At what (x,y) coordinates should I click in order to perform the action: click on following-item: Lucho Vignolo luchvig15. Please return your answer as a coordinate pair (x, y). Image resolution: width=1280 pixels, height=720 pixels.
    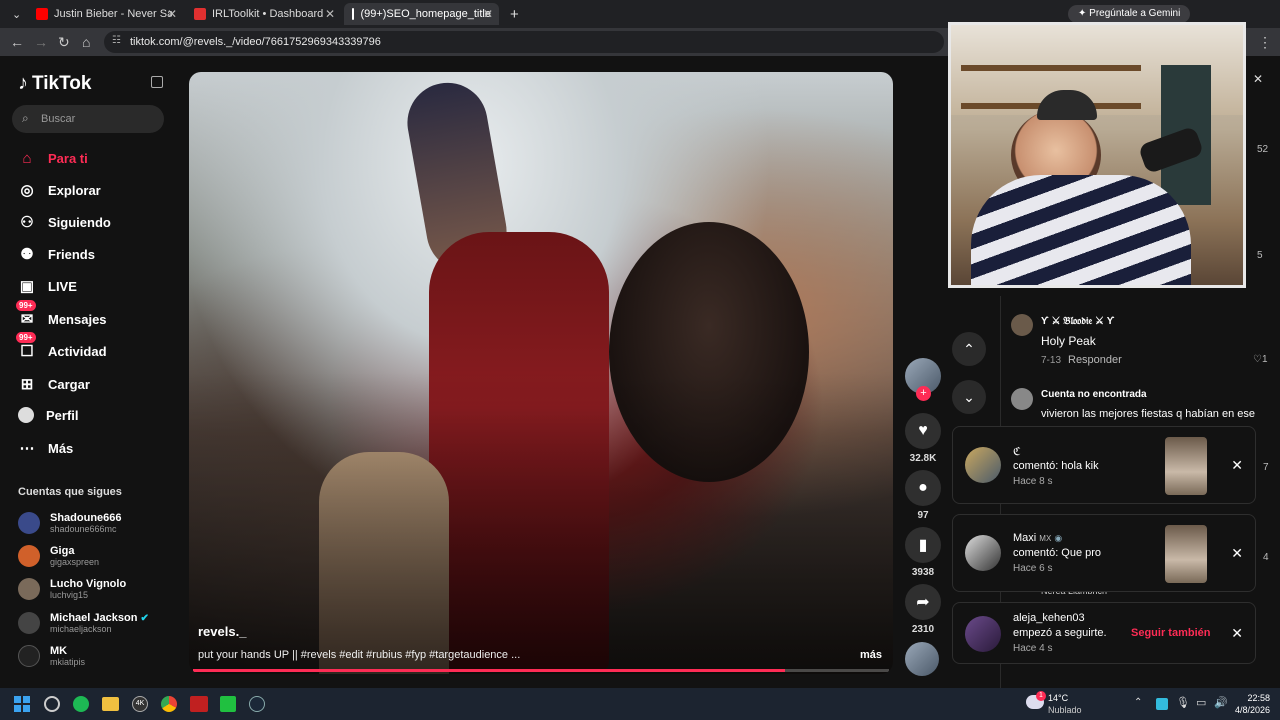
    Looking at the image, I should click on (72, 589).